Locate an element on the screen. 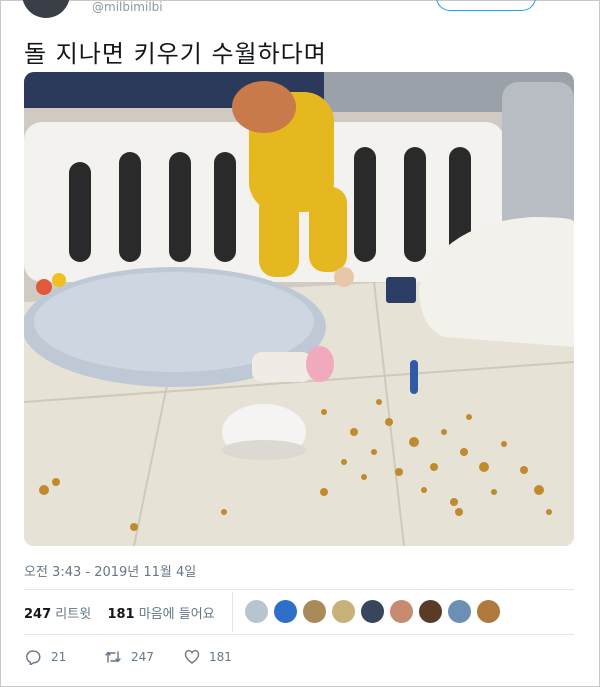 Image resolution: width=600 pixels, height=687 pixels. retweet-button: 247 is located at coordinates (129, 657).